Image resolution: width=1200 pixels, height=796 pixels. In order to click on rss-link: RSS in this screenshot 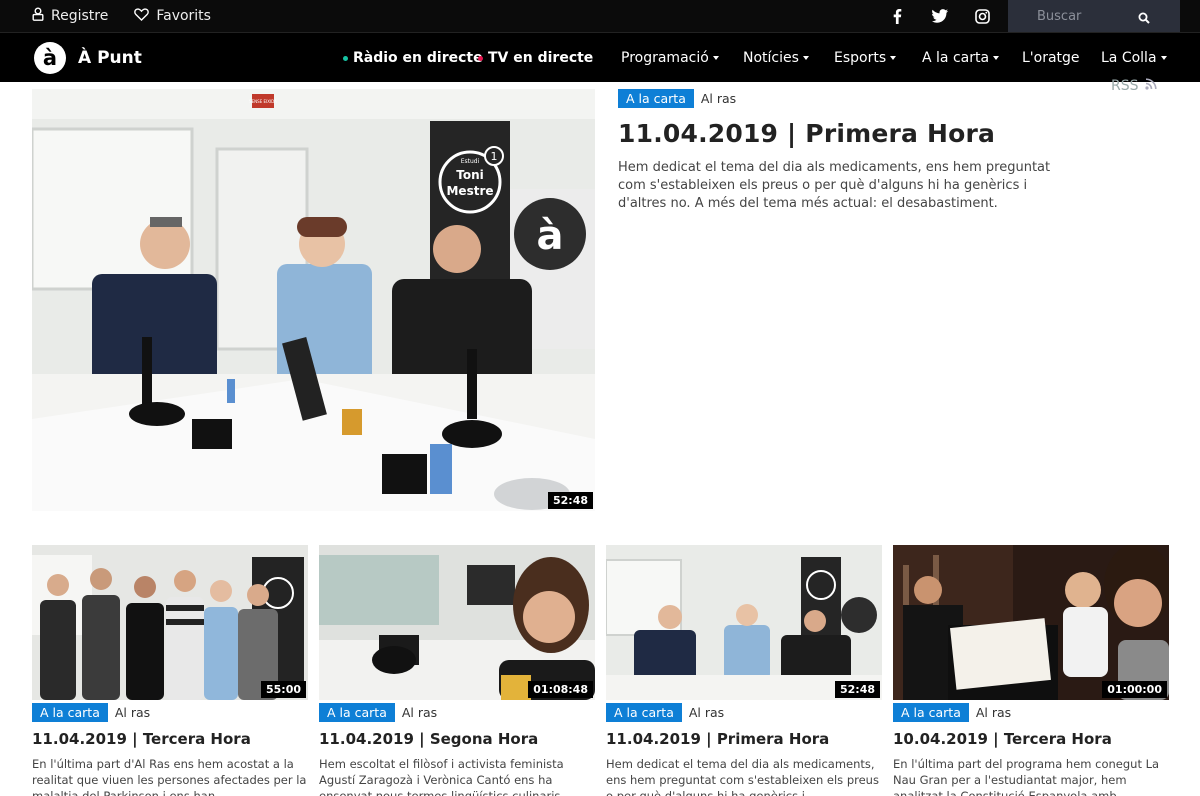, I will do `click(1134, 86)`.